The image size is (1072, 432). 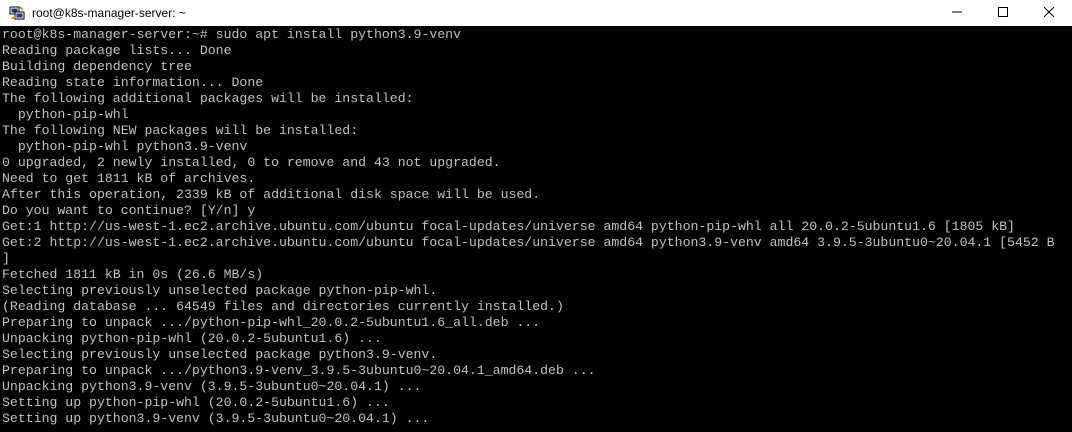 I want to click on terminal-line: Fetched 1811 kB in 0s (26.6 MB/s), so click(x=133, y=274).